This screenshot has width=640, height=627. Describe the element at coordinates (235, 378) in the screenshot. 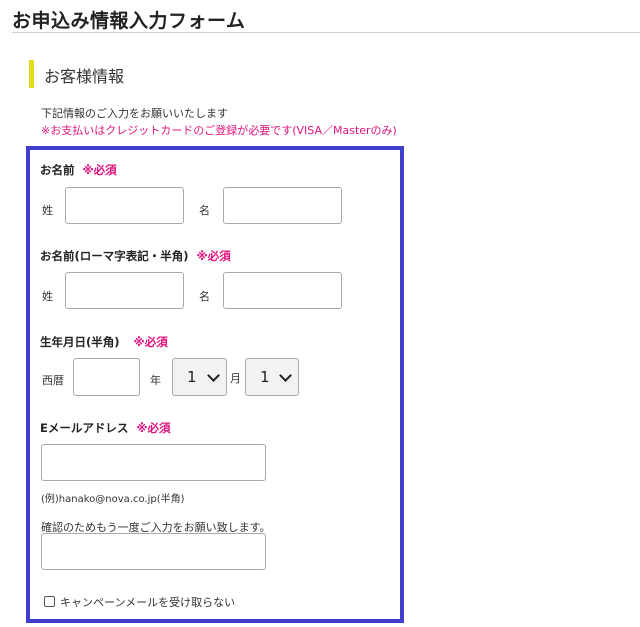

I see `month-unit-label: 月` at that location.